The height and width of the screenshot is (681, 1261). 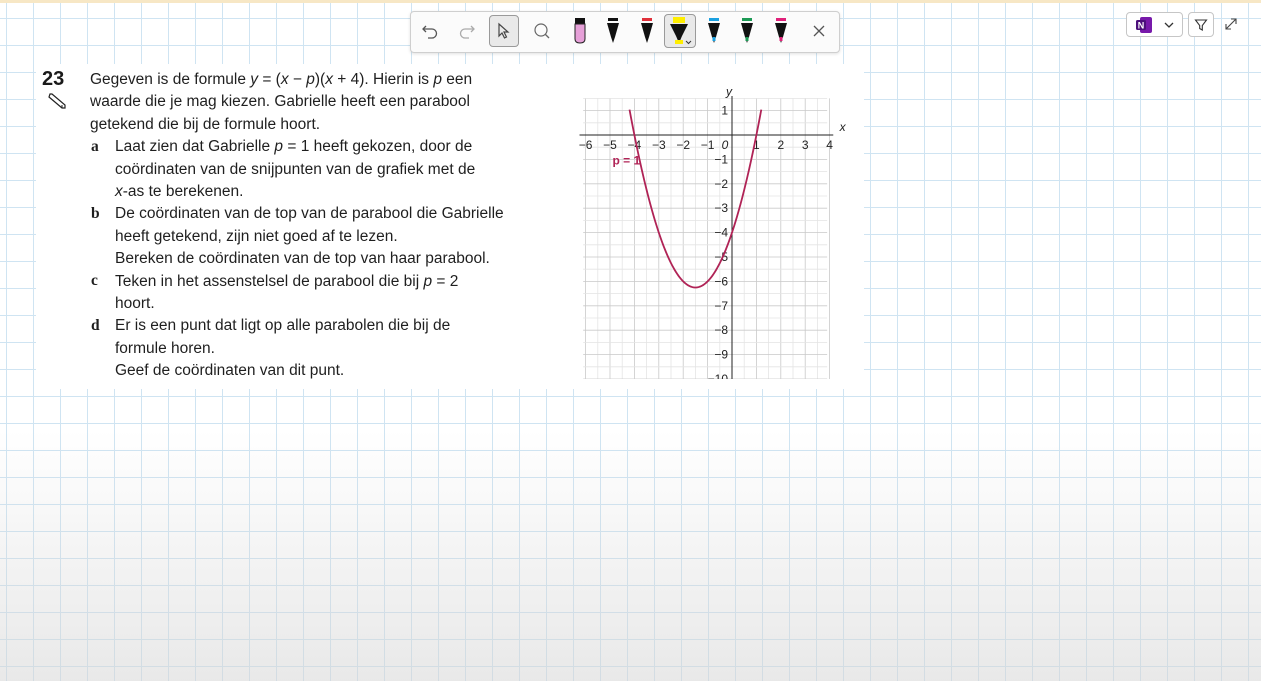 I want to click on pen-pink-button, so click(x=580, y=31).